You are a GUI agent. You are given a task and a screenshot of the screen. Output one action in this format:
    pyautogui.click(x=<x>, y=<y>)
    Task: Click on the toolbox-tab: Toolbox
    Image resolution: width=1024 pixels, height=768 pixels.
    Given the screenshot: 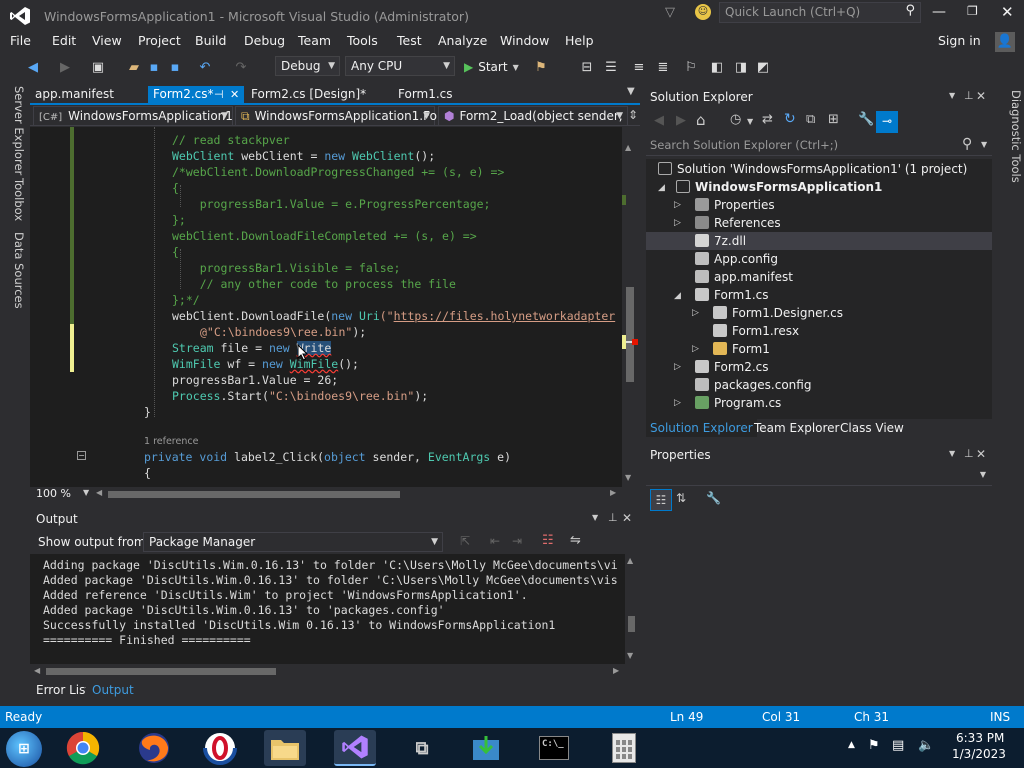 What is the action you would take?
    pyautogui.click(x=15, y=199)
    